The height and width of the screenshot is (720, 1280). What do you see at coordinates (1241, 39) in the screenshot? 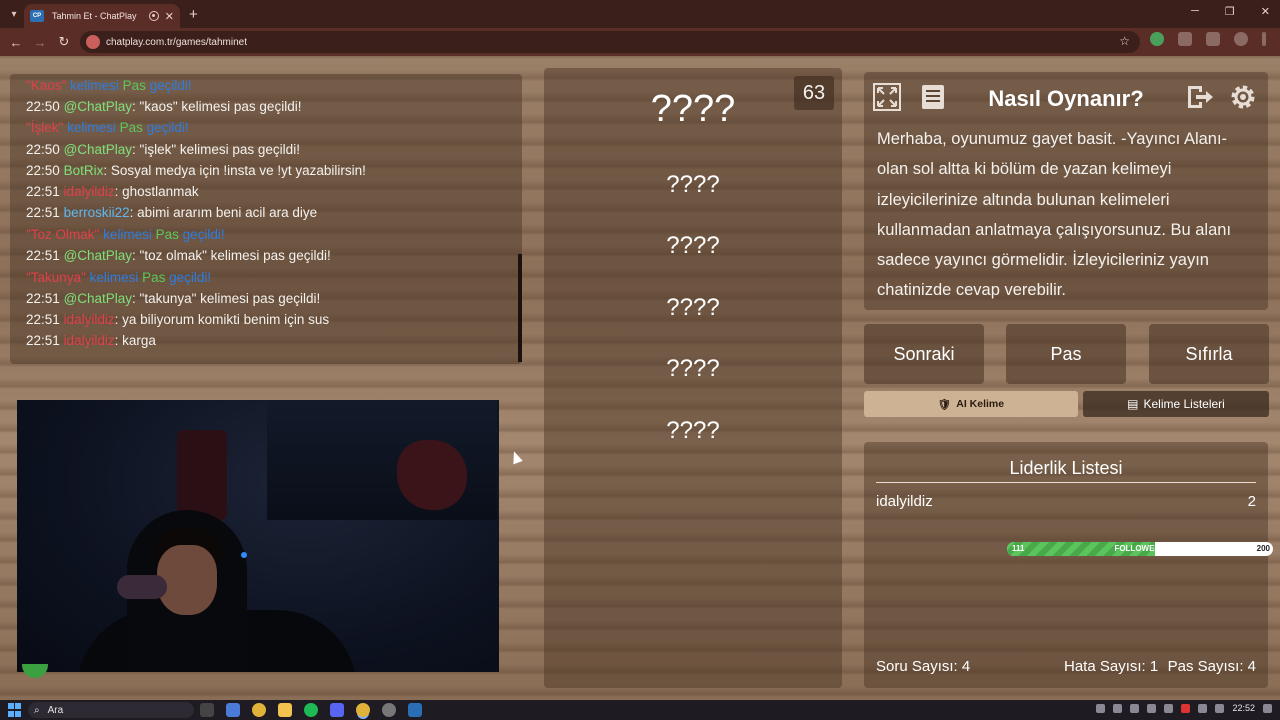
I see `profile-avatar-icon` at bounding box center [1241, 39].